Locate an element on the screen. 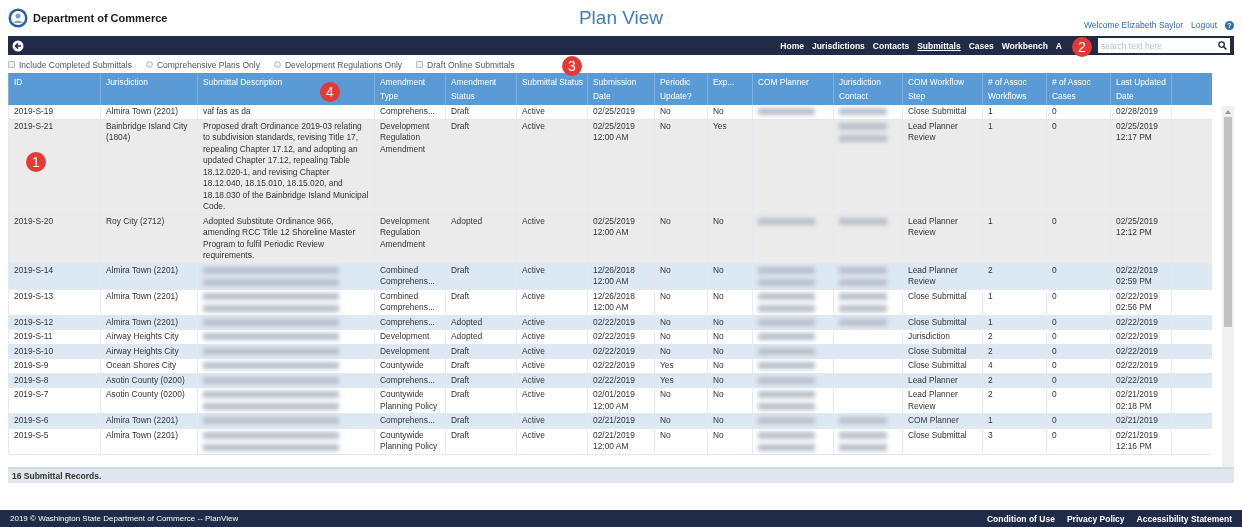  nav-link: Home is located at coordinates (792, 45).